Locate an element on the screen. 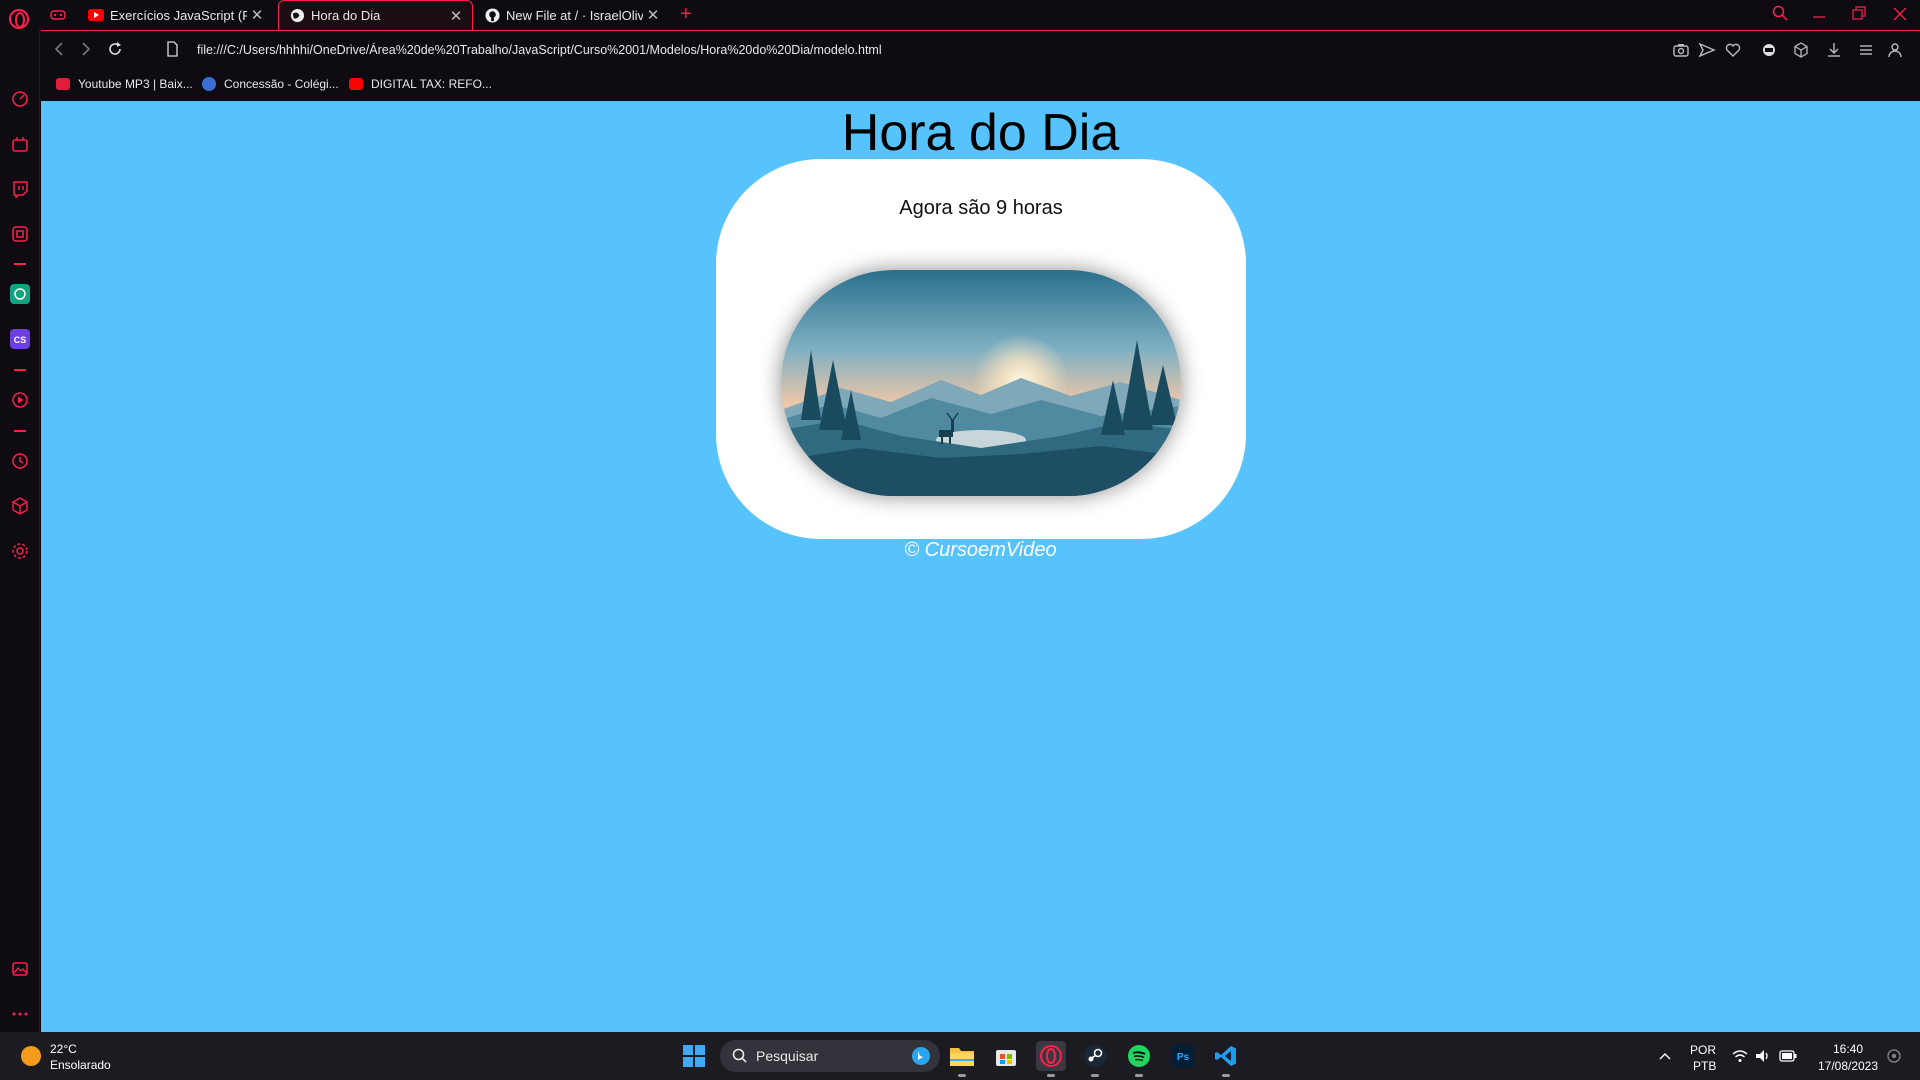 The width and height of the screenshot is (1920, 1080). svg-text: Ps is located at coordinates (1183, 1057).